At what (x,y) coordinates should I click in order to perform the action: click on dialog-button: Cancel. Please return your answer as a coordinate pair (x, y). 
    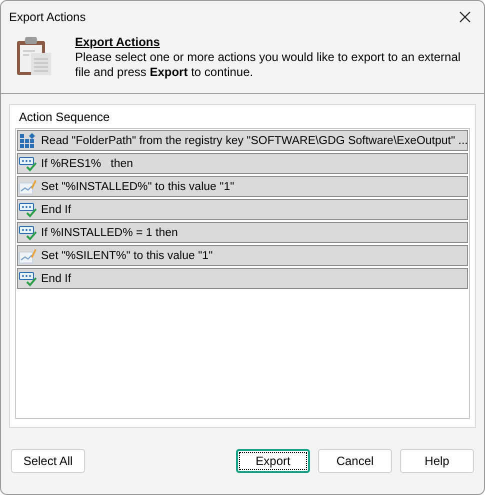
    Looking at the image, I should click on (355, 461).